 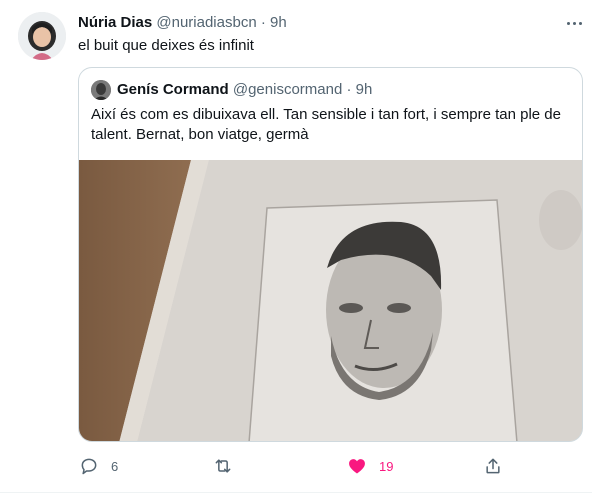 What do you see at coordinates (223, 466) in the screenshot?
I see `retweet-icon` at bounding box center [223, 466].